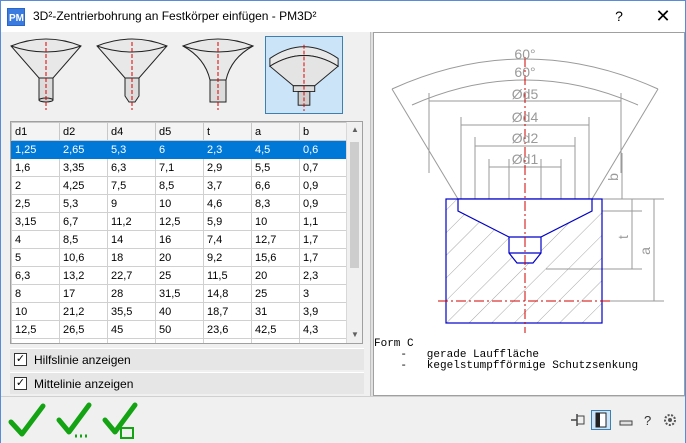 The width and height of the screenshot is (686, 443). Describe the element at coordinates (35, 149) in the screenshot. I see `table-cell: 1,25` at that location.